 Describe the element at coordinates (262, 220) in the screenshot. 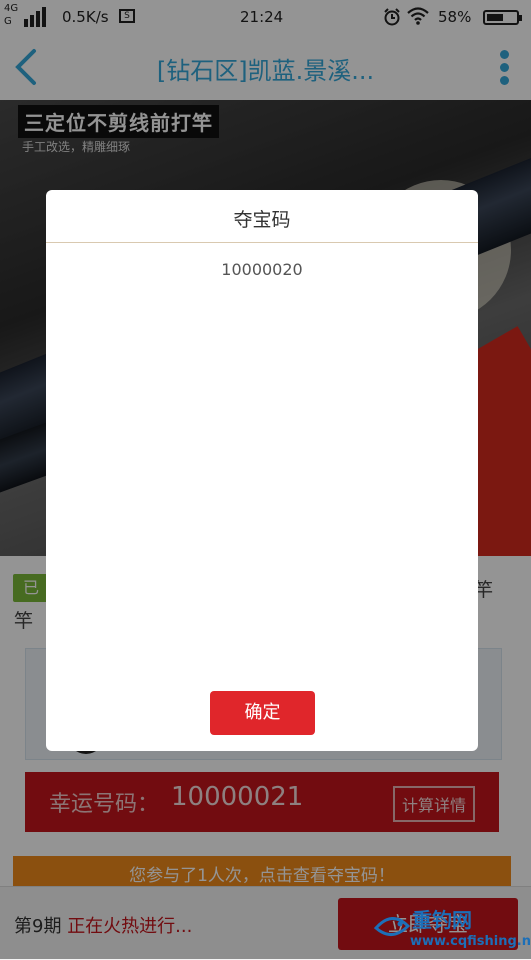

I see `dialog-title: 夺宝码` at that location.